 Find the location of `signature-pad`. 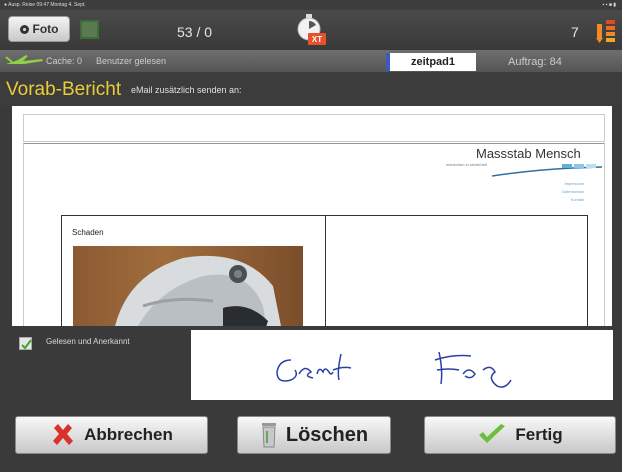

signature-pad is located at coordinates (402, 365).